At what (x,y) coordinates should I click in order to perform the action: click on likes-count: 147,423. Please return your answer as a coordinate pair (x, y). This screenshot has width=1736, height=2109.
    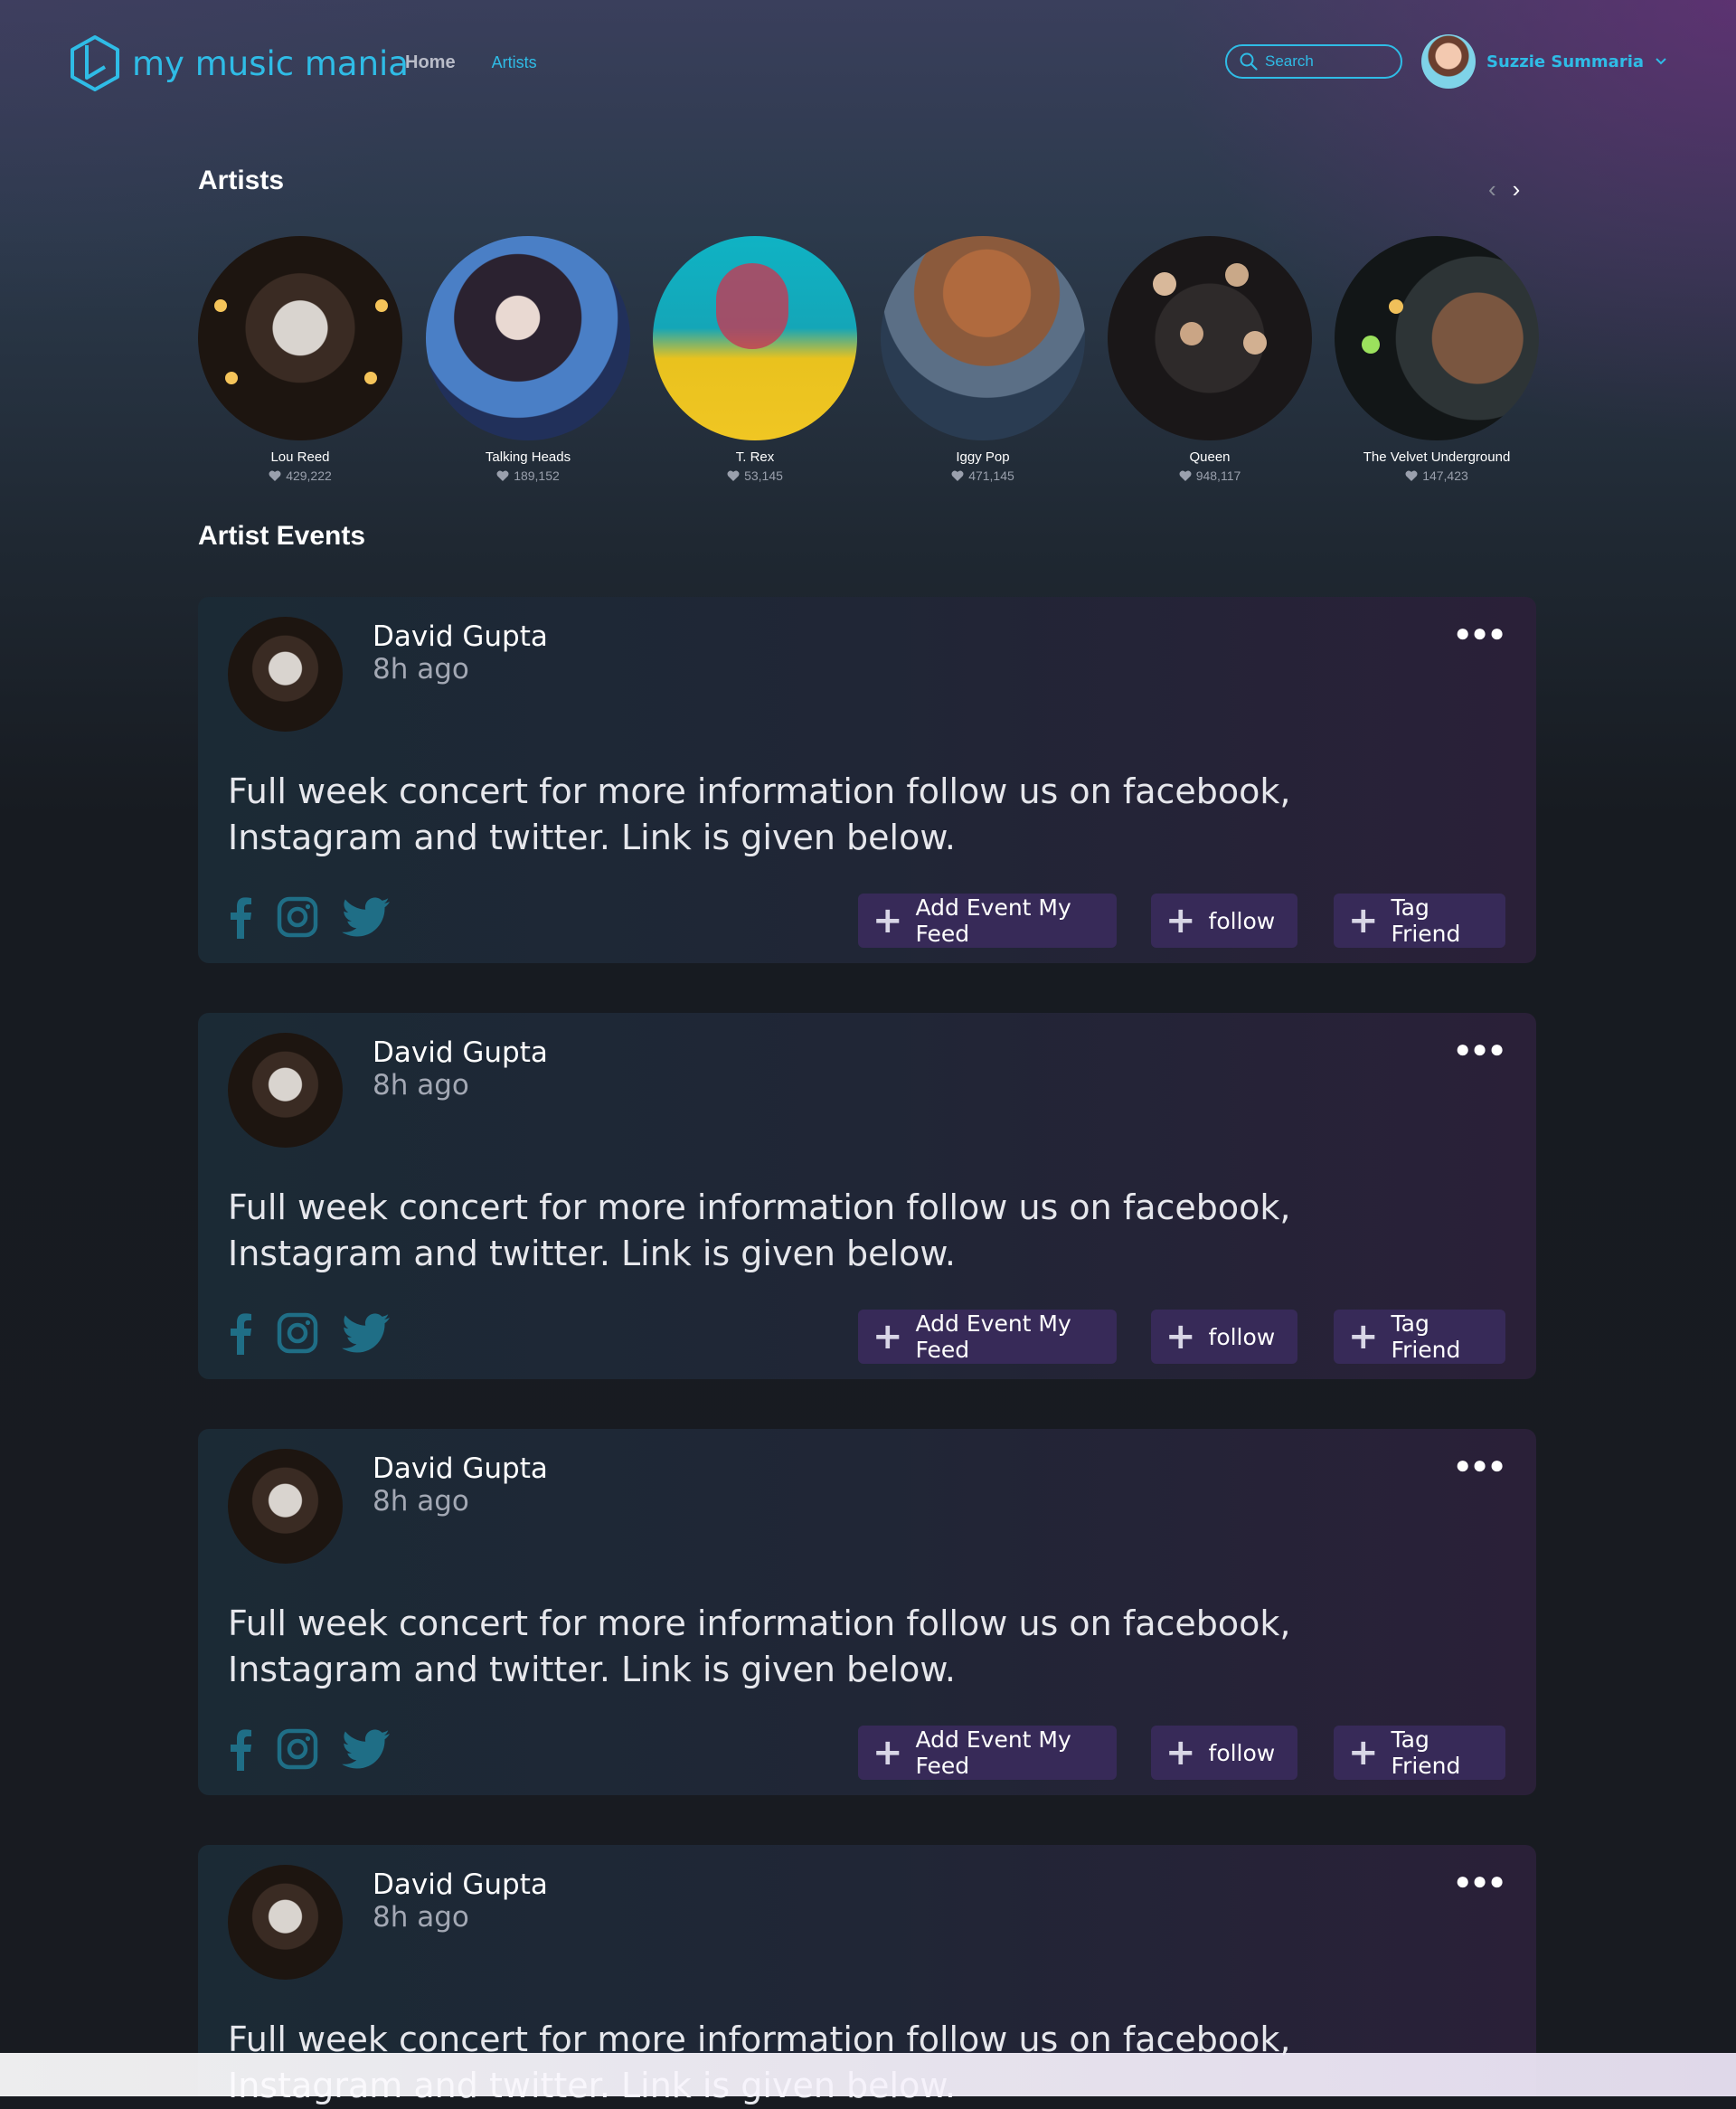
    Looking at the image, I should click on (1445, 476).